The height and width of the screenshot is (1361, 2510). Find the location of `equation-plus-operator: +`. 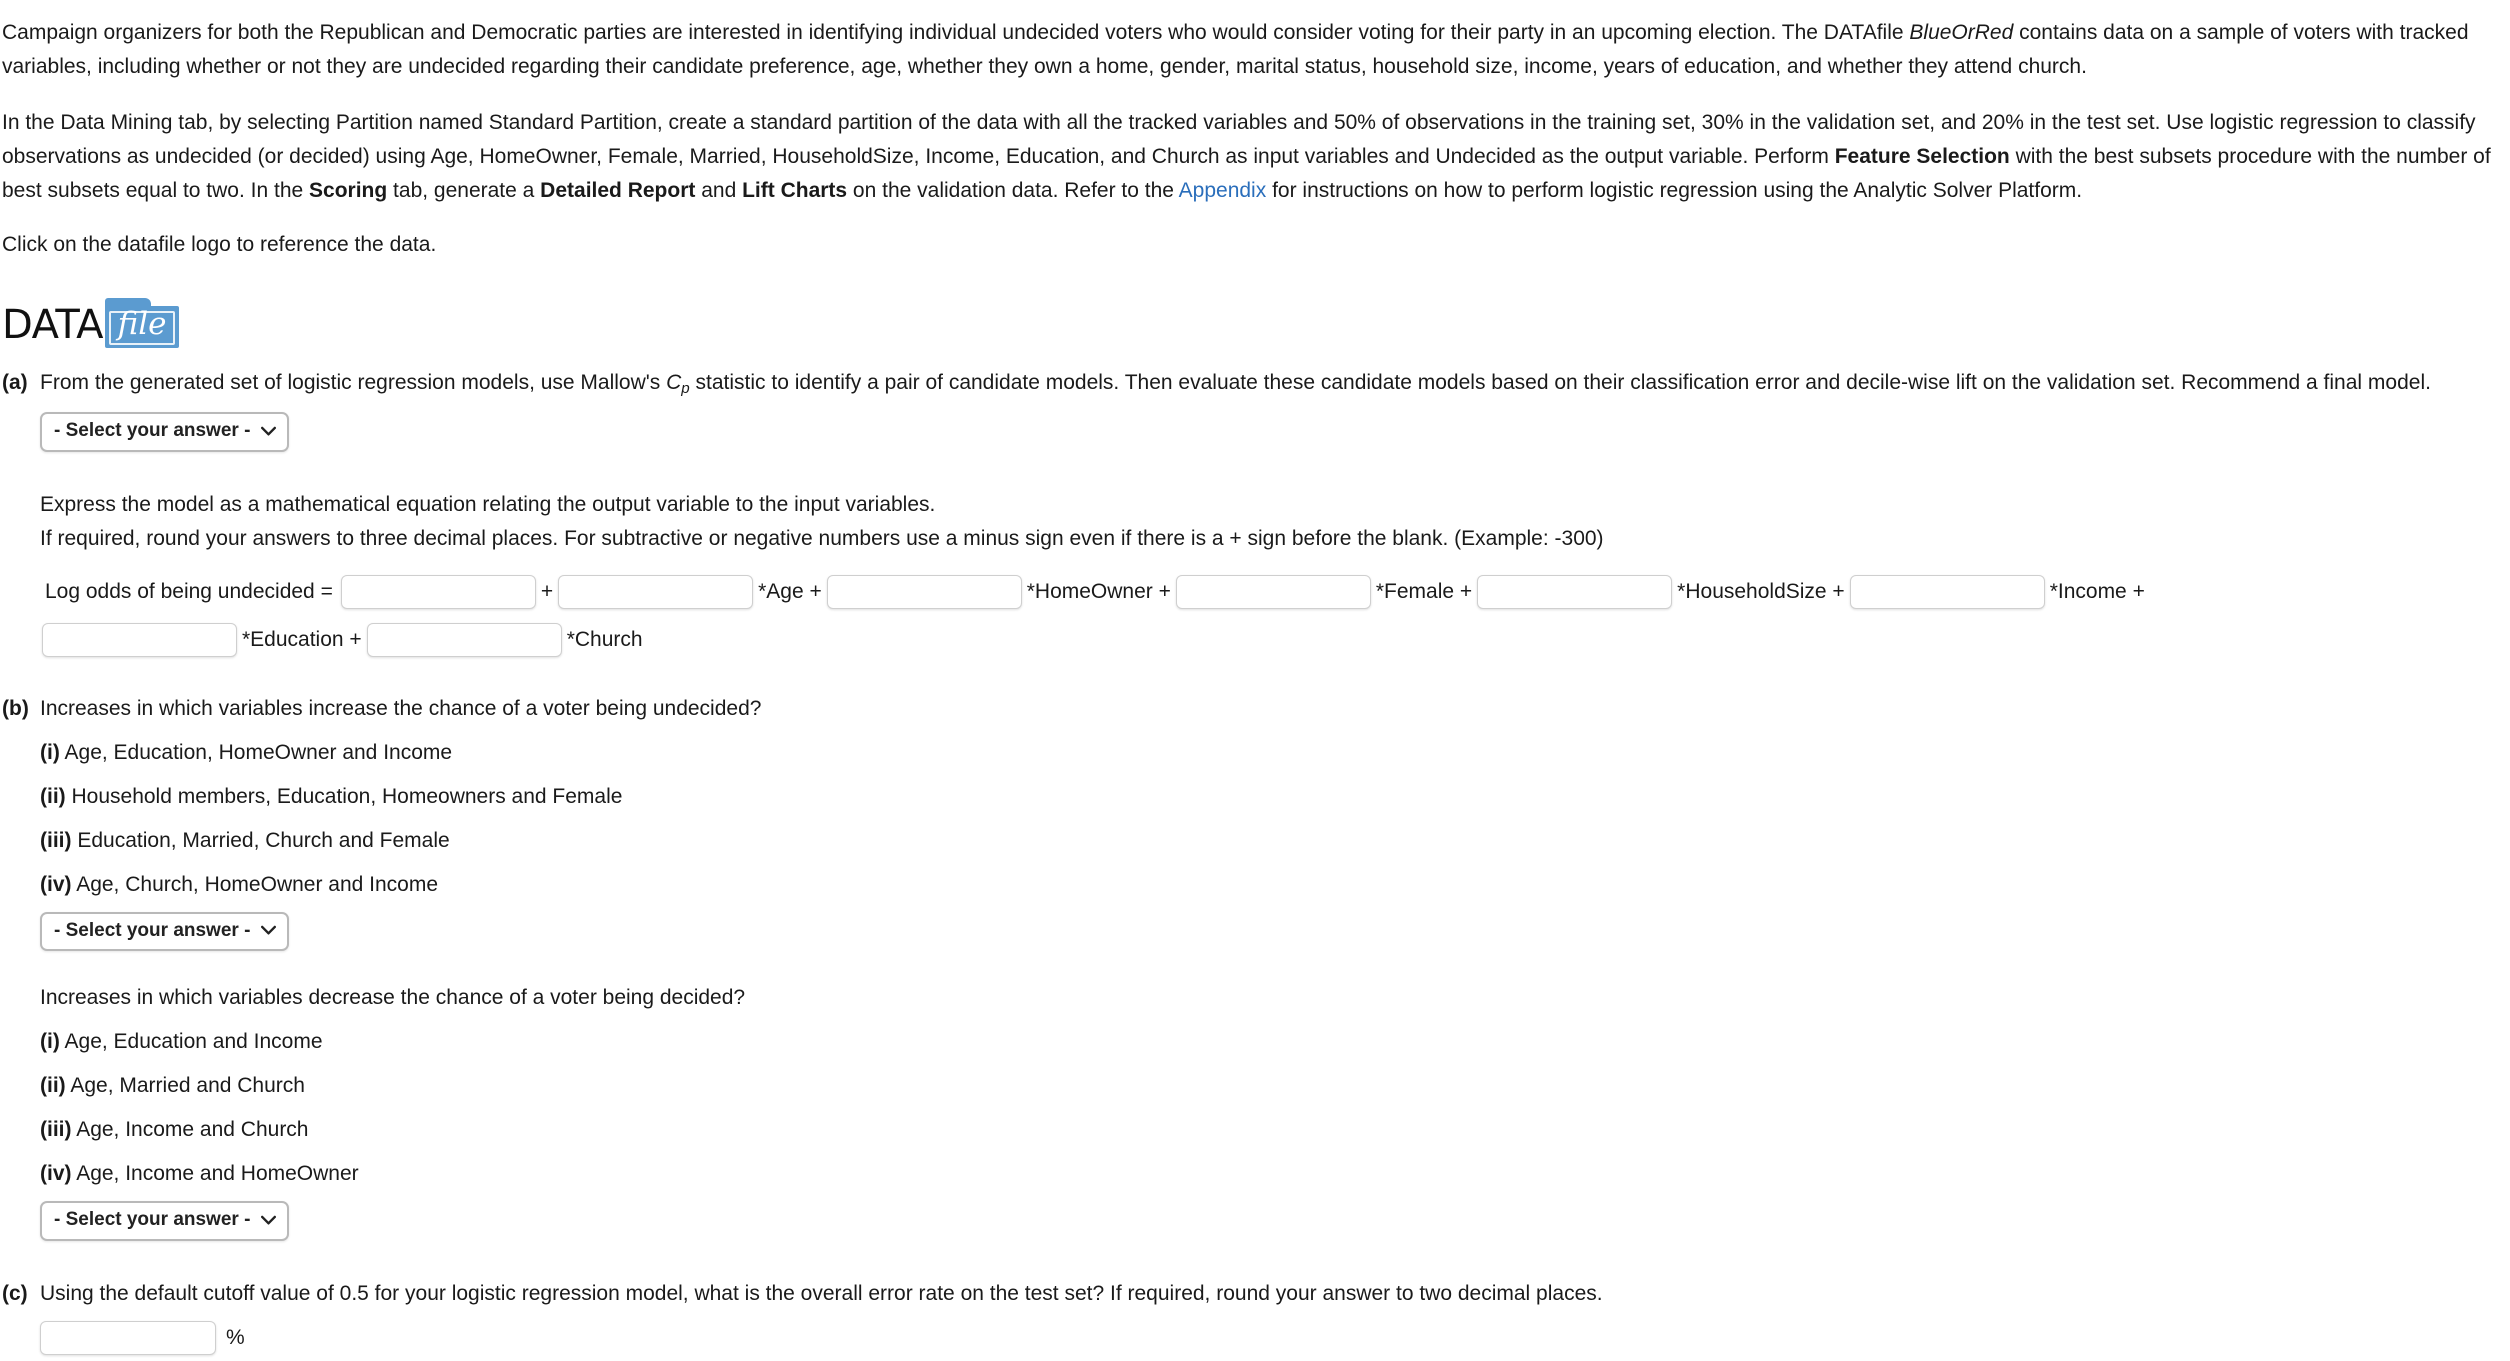

equation-plus-operator: + is located at coordinates (547, 591).